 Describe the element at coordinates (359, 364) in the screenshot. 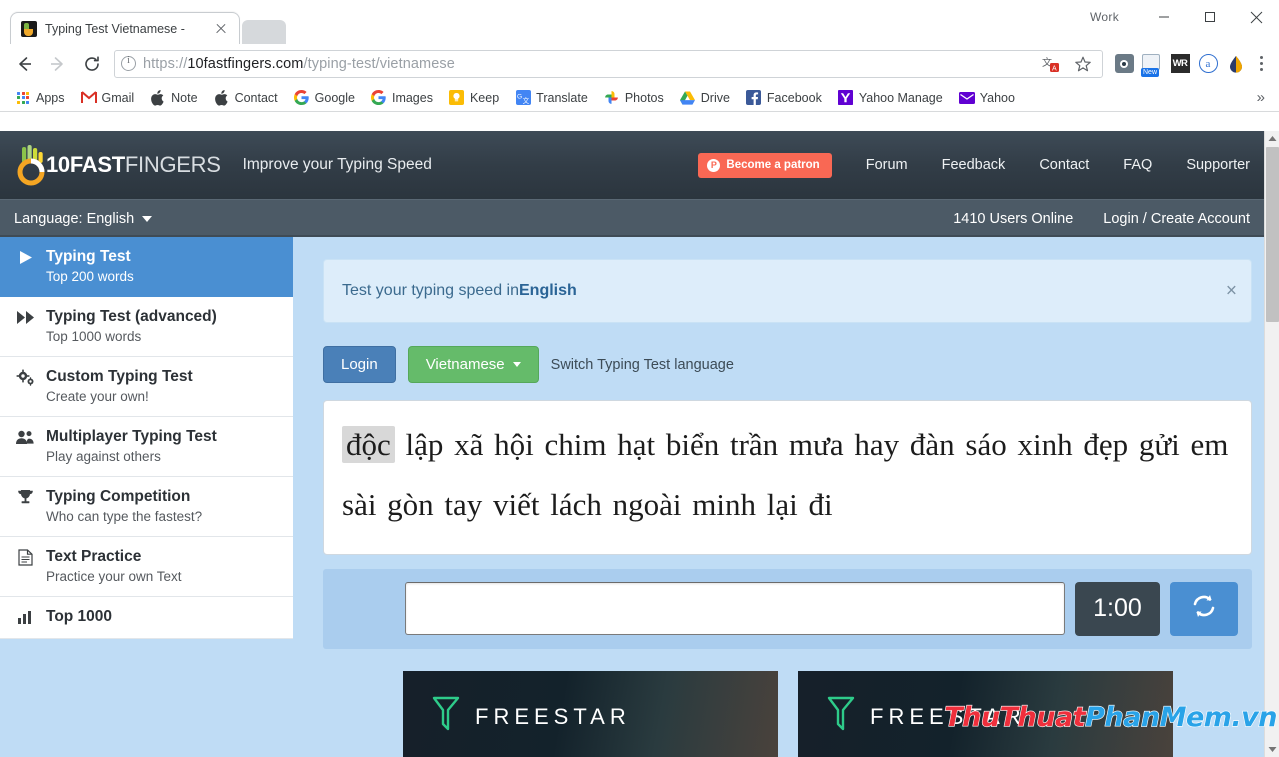

I see `login-button: Login` at that location.